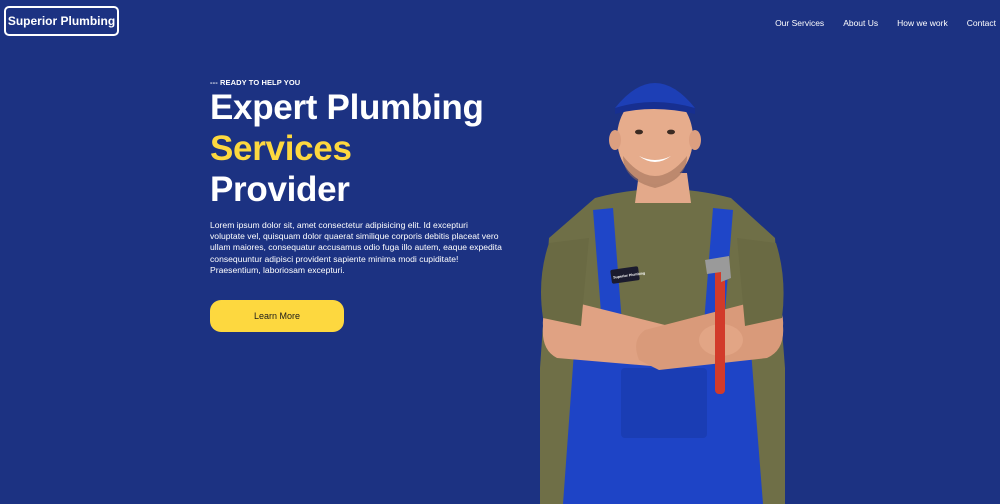 Image resolution: width=1000 pixels, height=504 pixels. I want to click on nav-link-how-we-work: How we work, so click(922, 23).